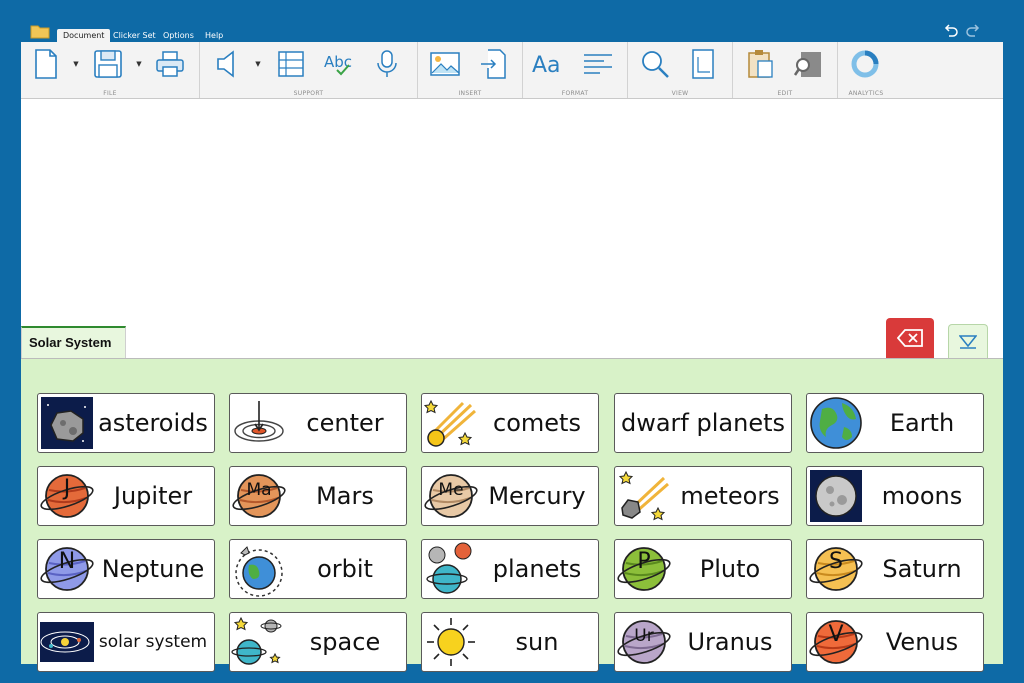  Describe the element at coordinates (225, 64) in the screenshot. I see `speaker-icon` at that location.